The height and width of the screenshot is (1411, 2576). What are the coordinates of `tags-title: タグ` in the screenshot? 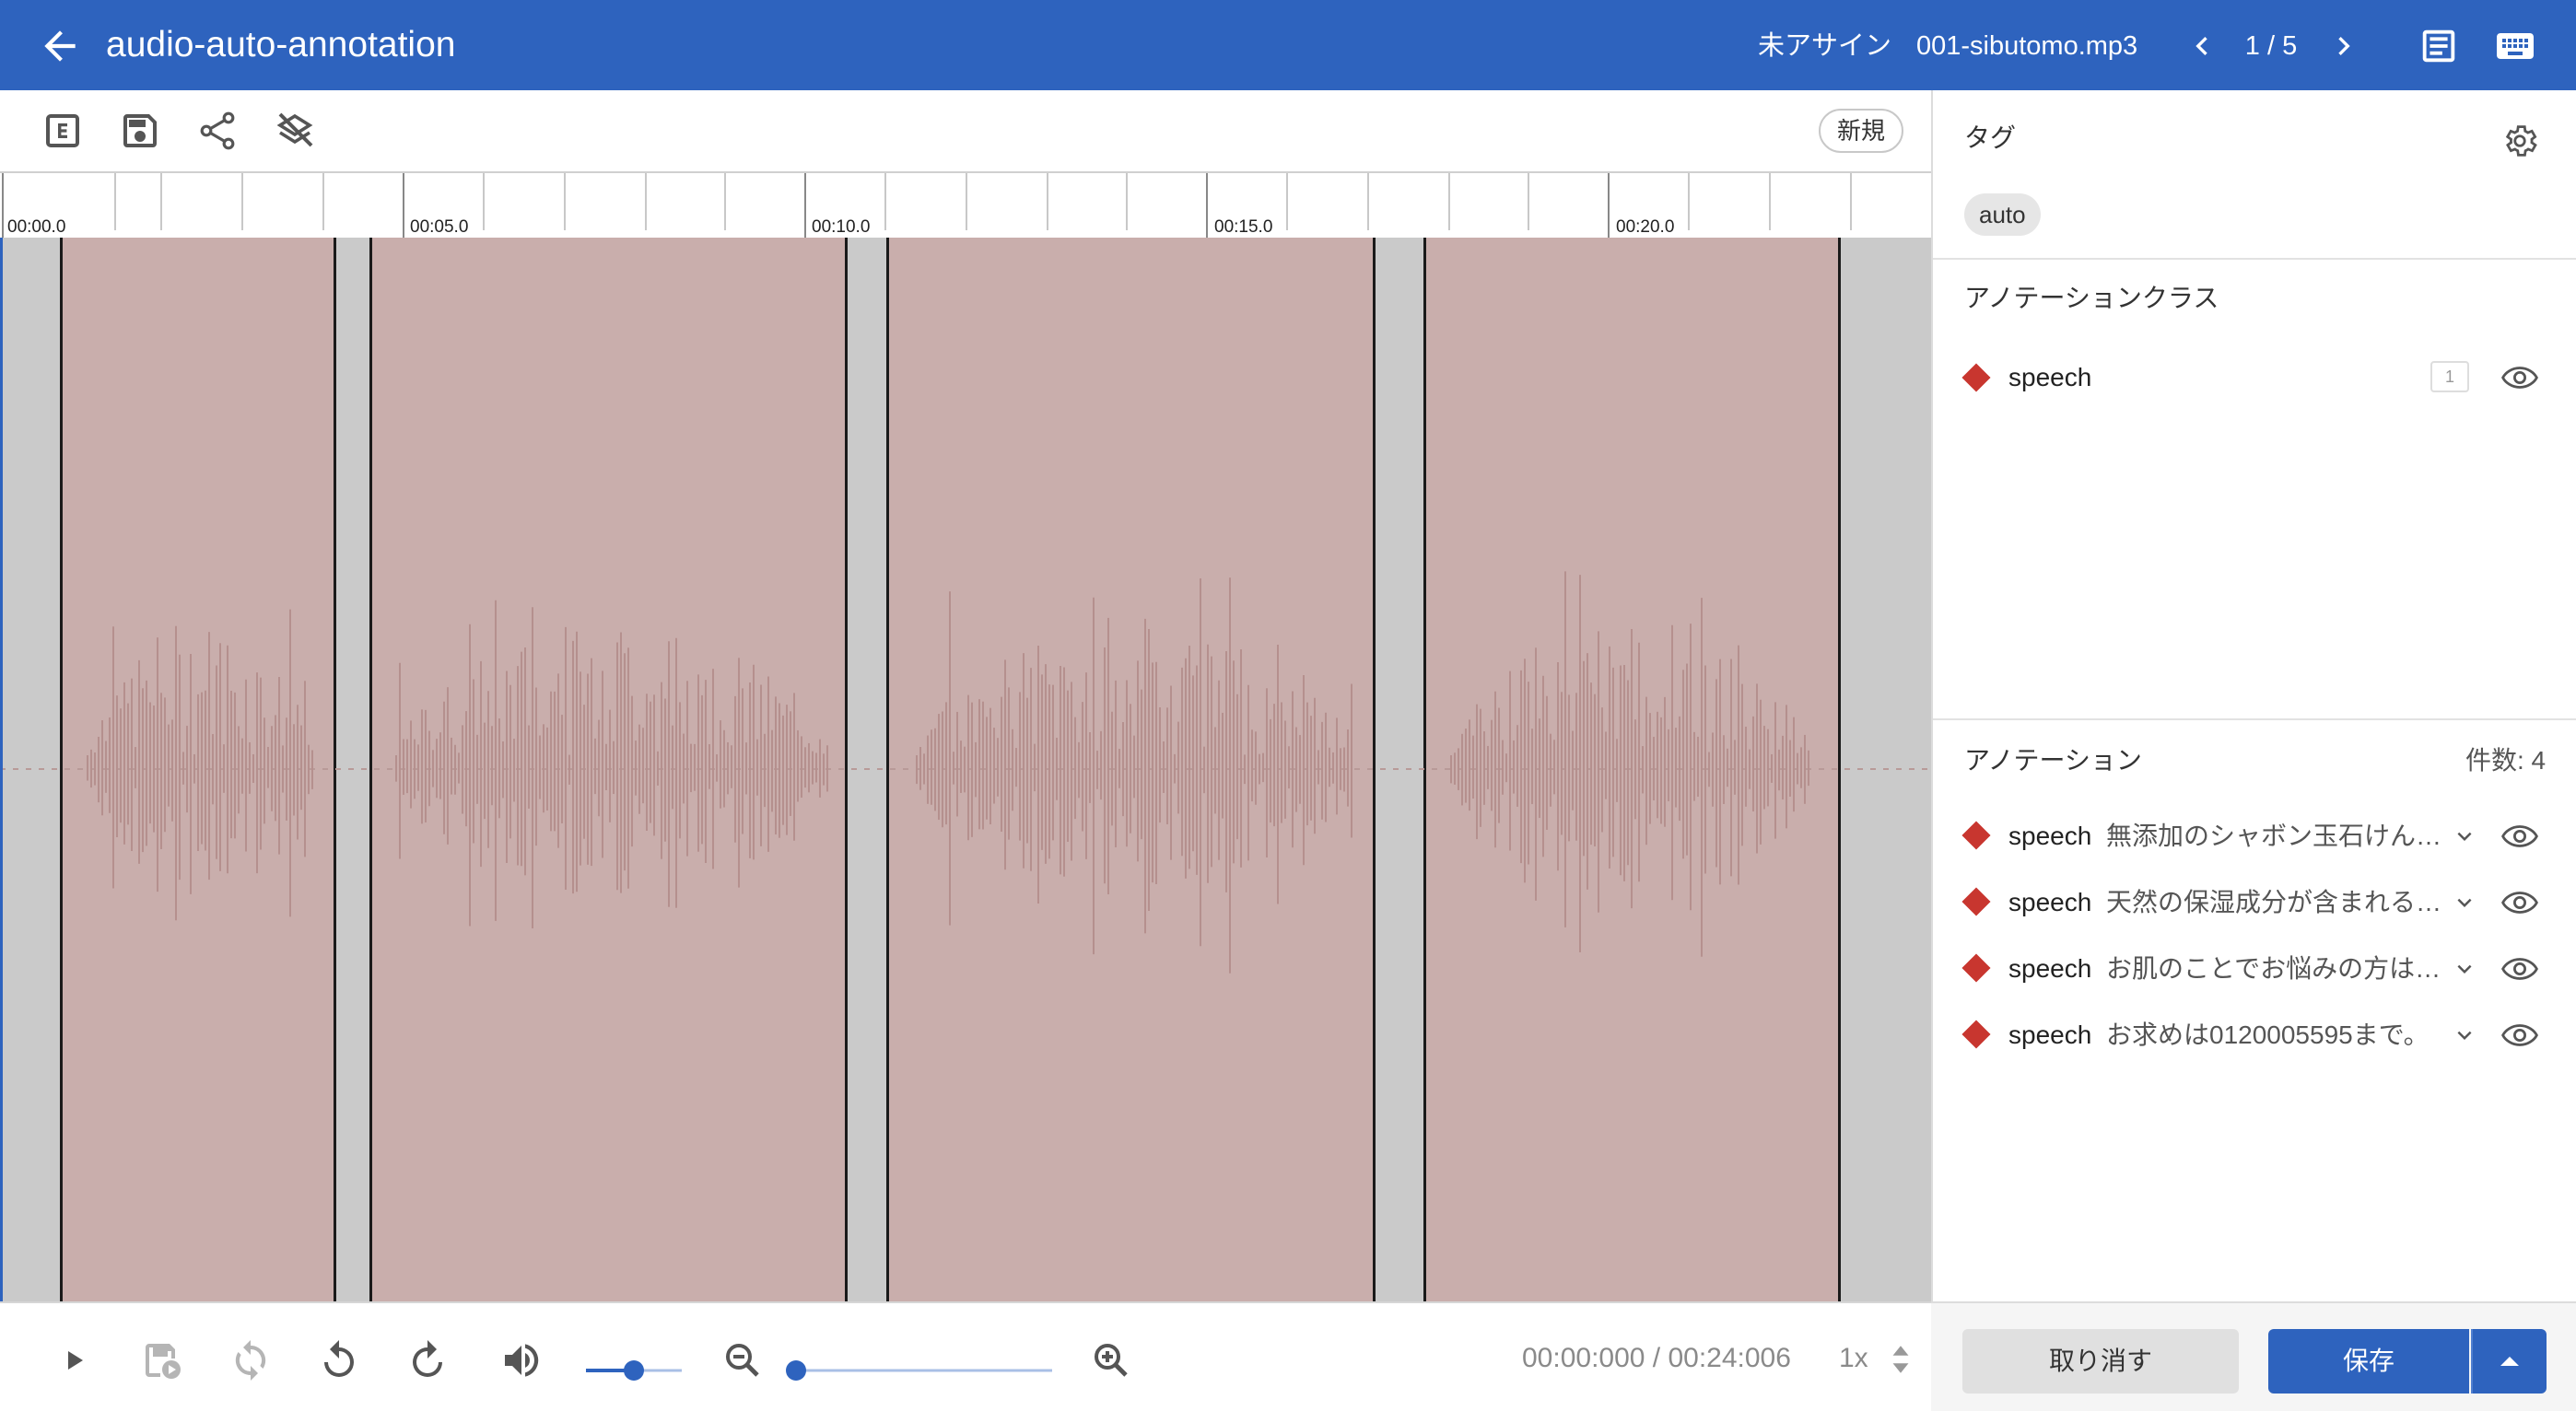 It's located at (1990, 137).